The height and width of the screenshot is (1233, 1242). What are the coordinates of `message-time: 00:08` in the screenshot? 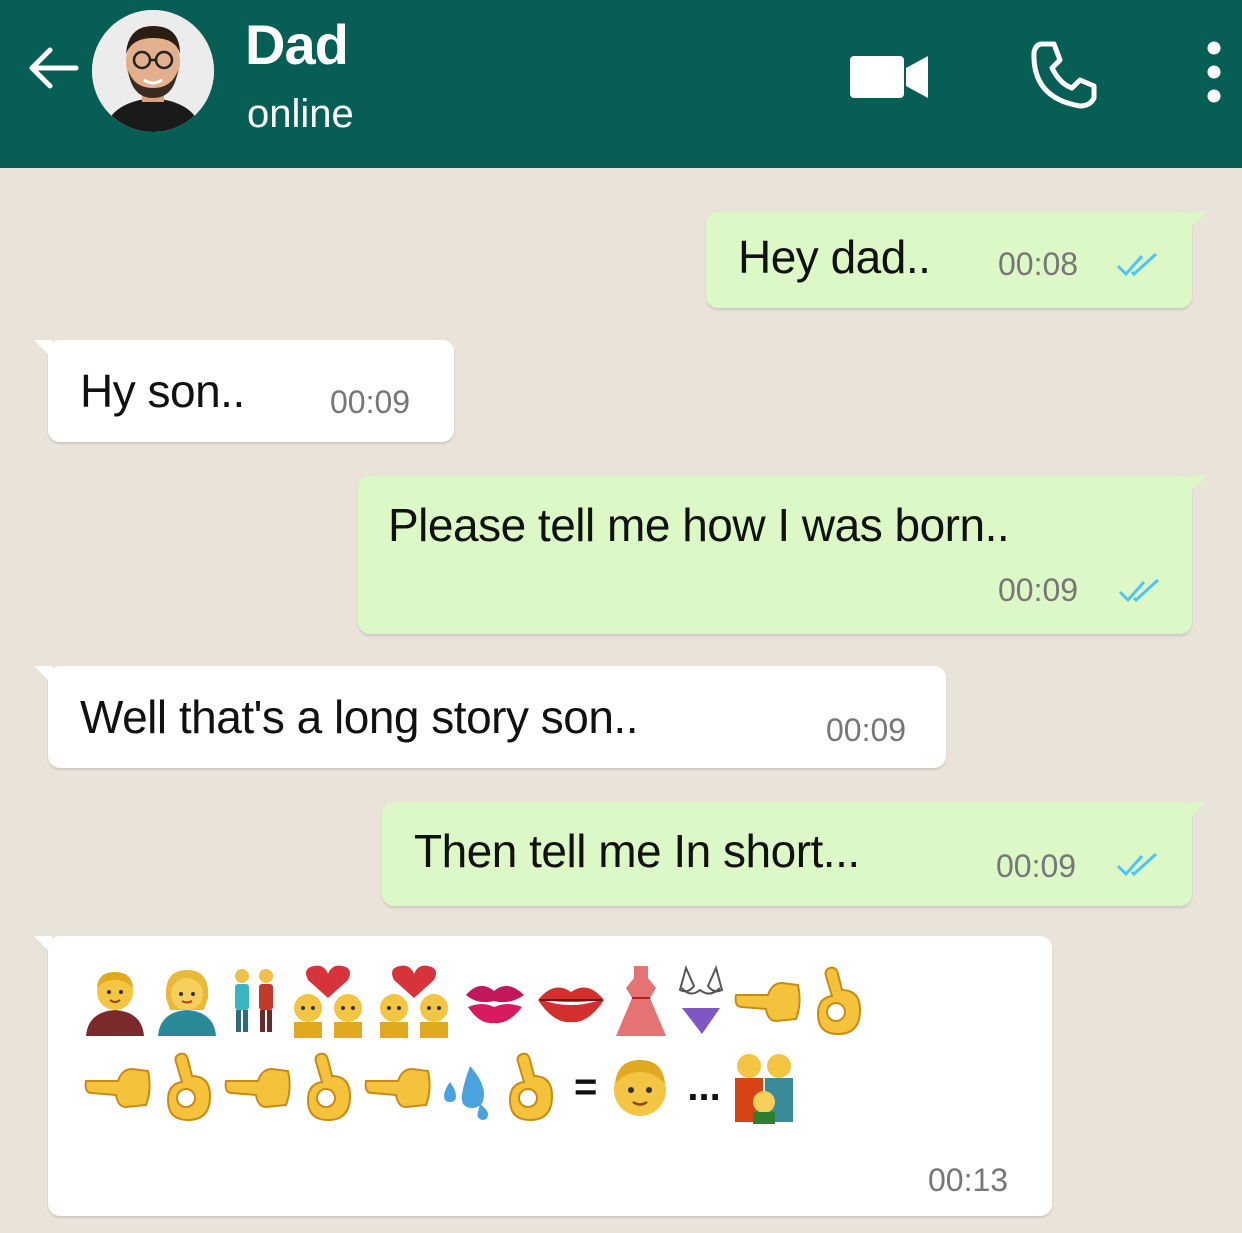 It's located at (1038, 264).